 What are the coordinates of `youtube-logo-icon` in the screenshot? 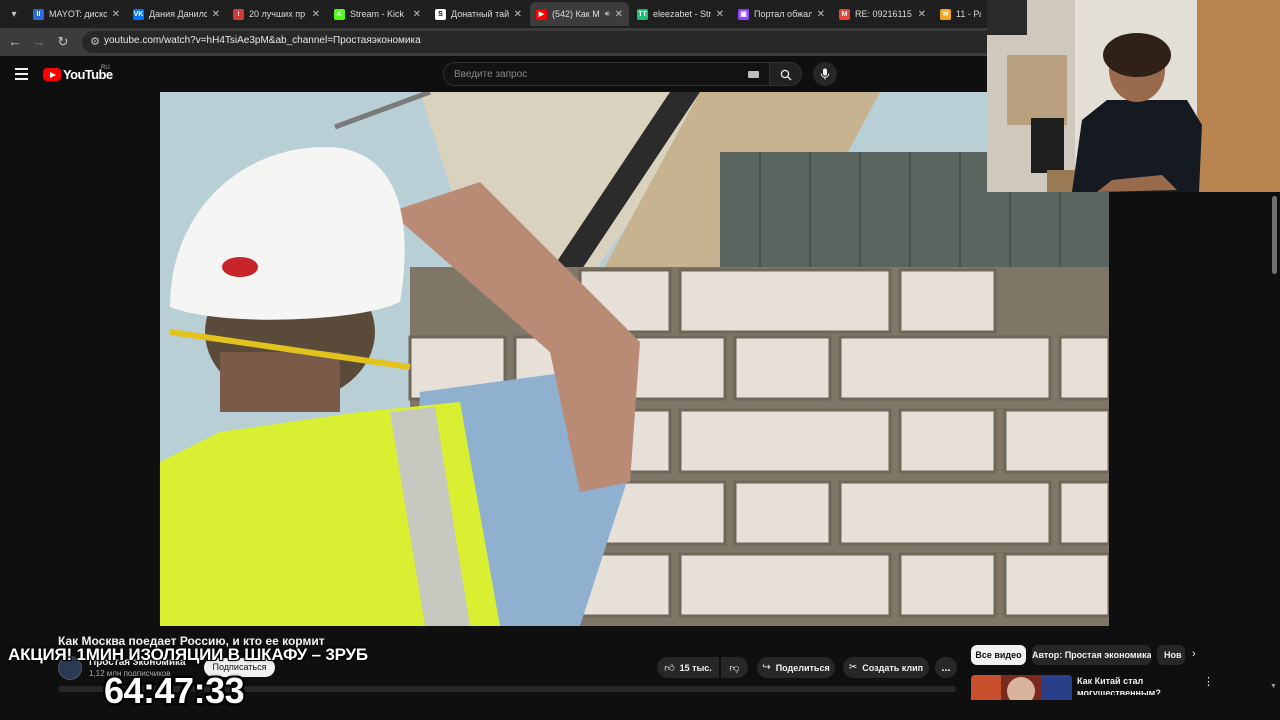 It's located at (52, 74).